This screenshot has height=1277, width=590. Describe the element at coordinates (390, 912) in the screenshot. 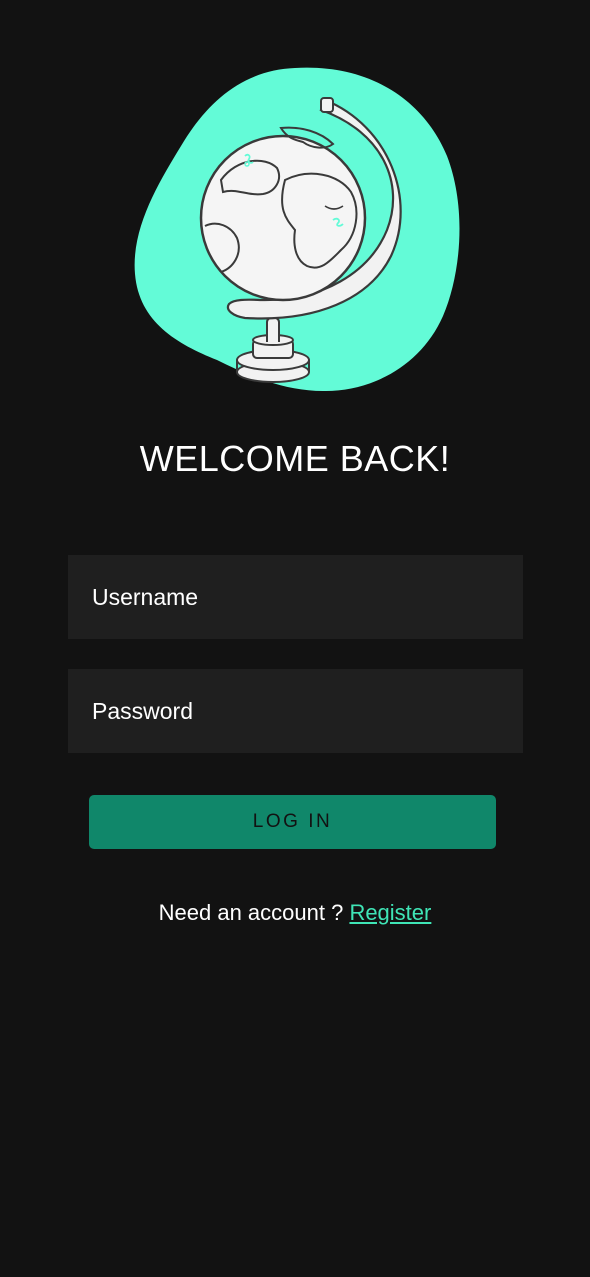

I see `register-link: Register` at that location.